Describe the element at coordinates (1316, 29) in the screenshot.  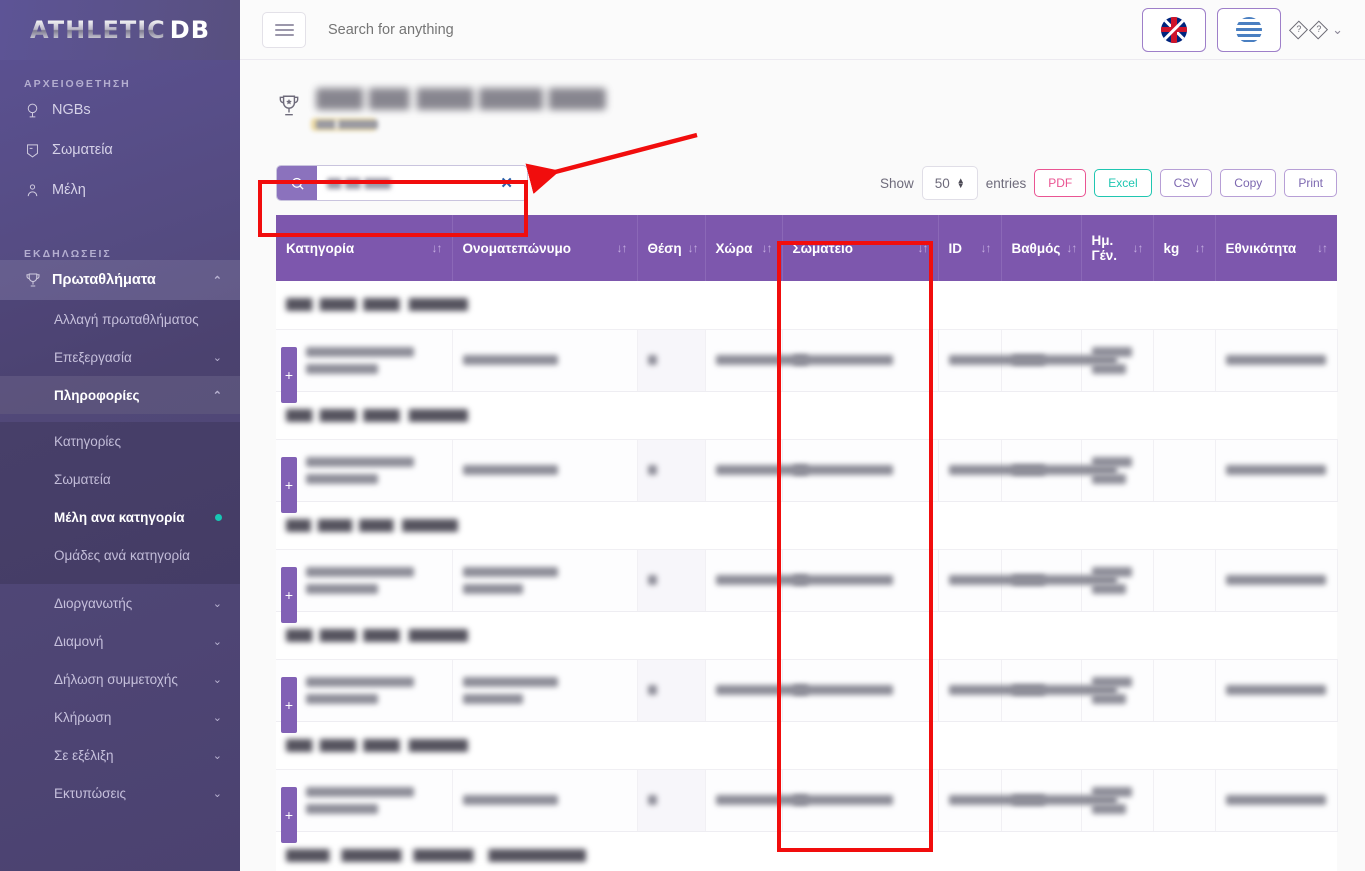
I see `user-menu: ? ? ⌄` at that location.